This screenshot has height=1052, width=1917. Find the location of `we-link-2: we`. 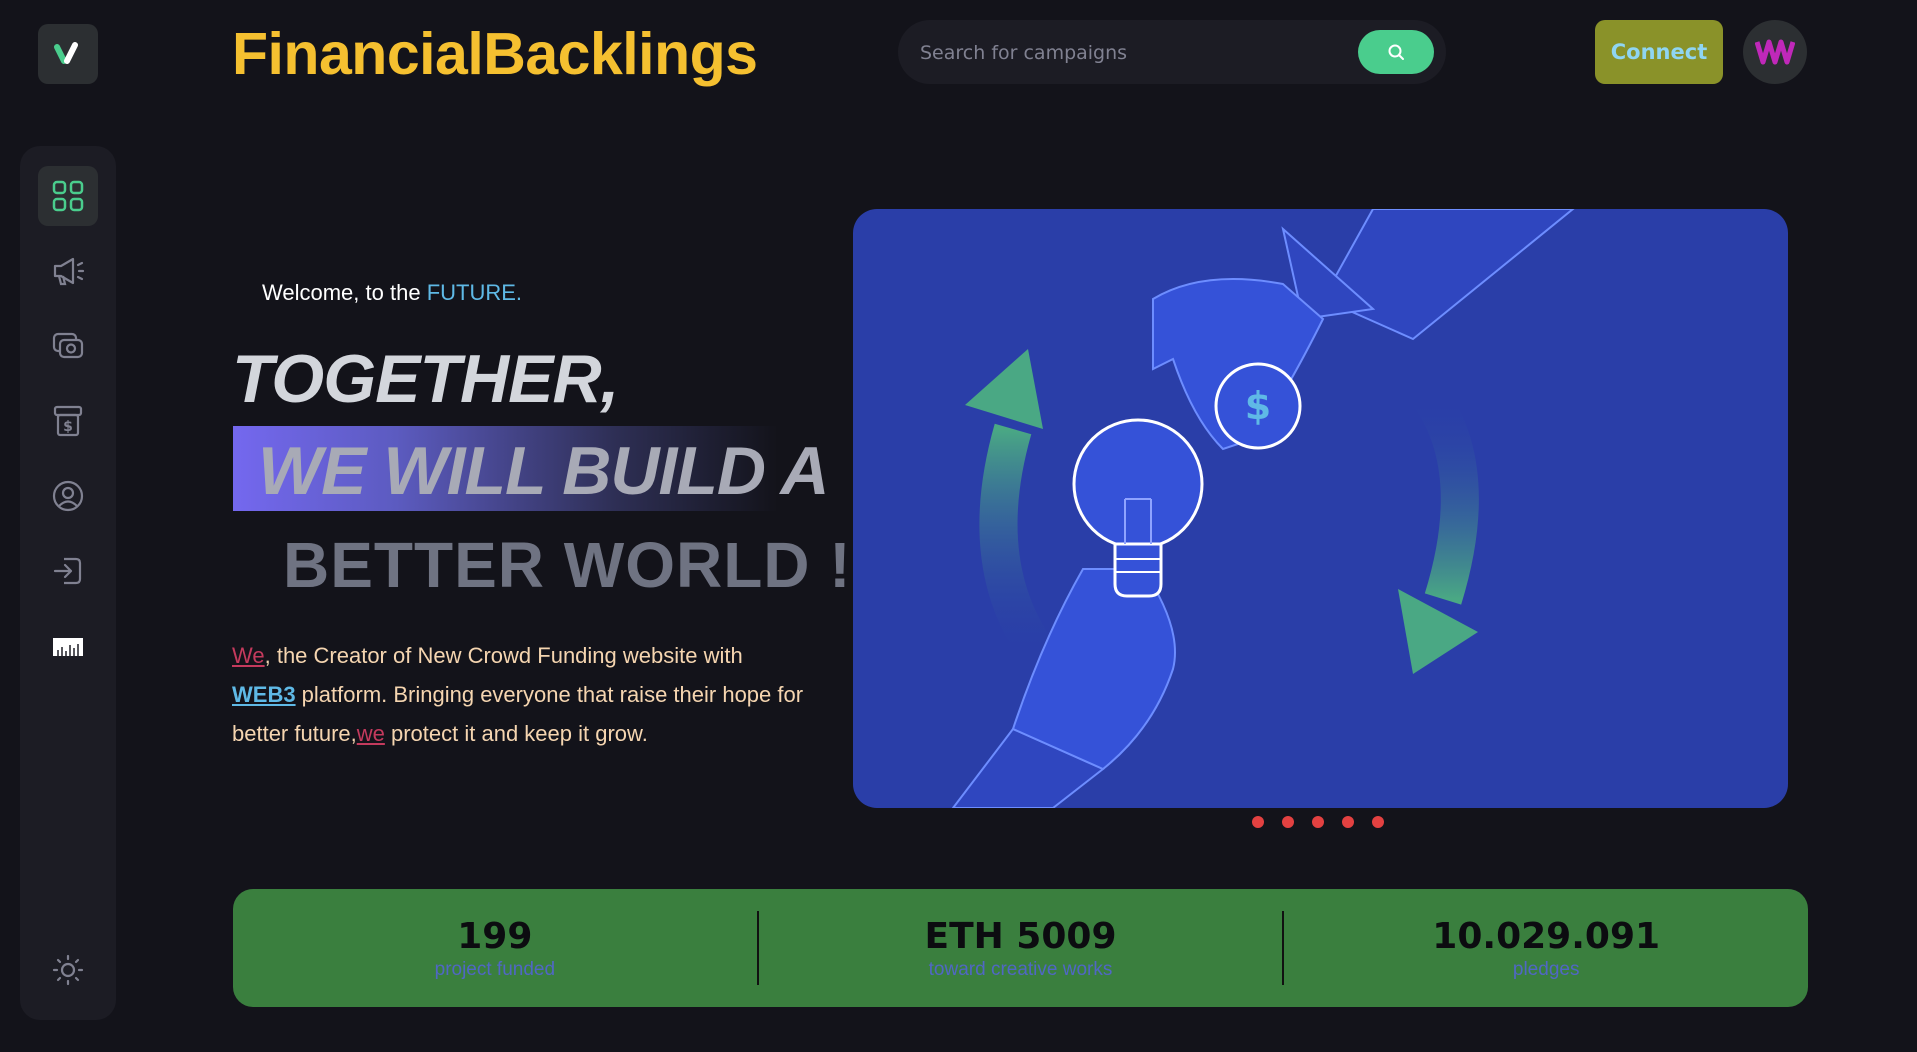

we-link-2: we is located at coordinates (371, 733).